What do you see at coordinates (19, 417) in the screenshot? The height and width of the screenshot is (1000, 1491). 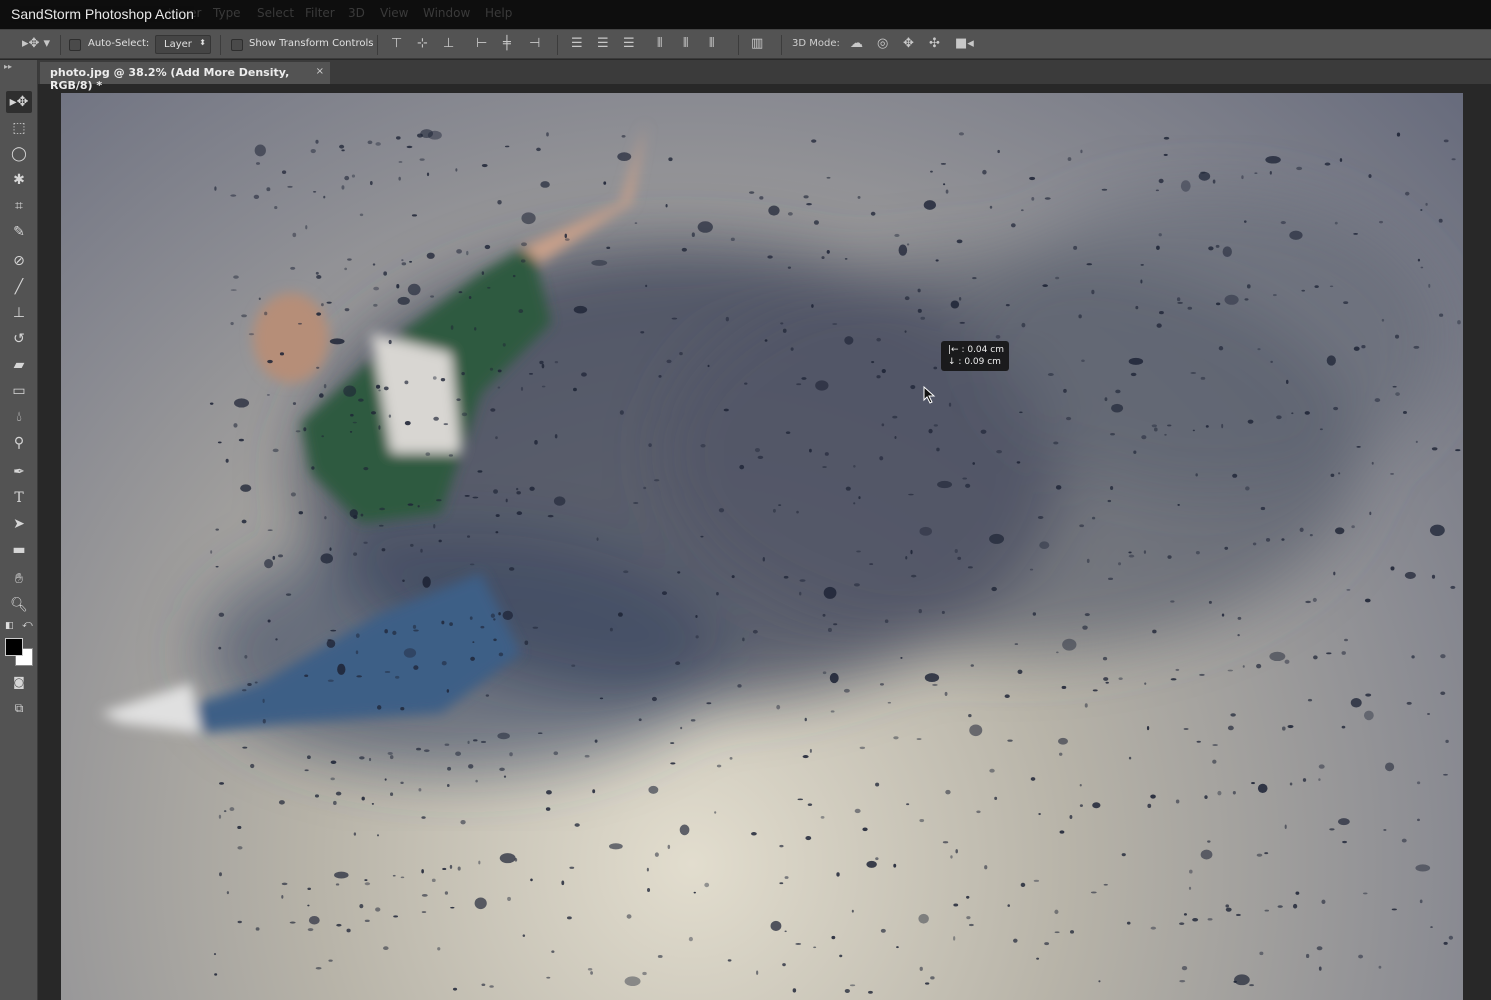 I see `tool-blur: 💧︎` at bounding box center [19, 417].